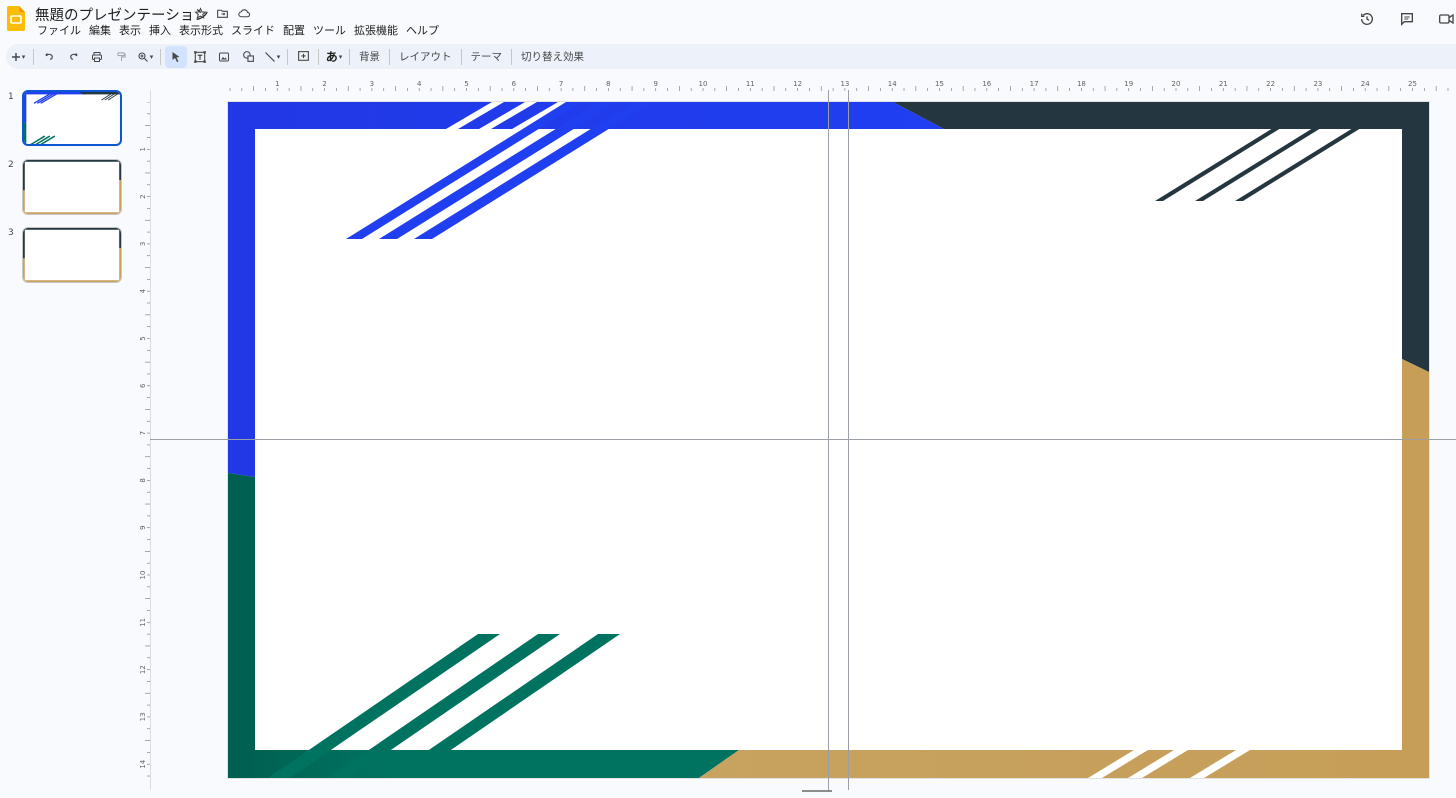 This screenshot has height=798, width=1456. I want to click on menu-tools: ツール, so click(329, 31).